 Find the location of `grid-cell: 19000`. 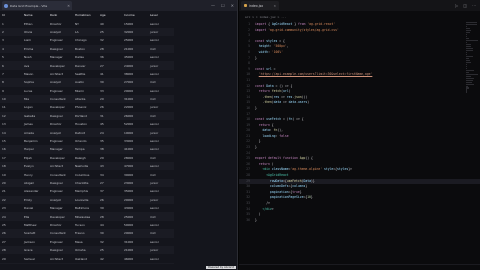

grid-cell: 19000 is located at coordinates (135, 132).